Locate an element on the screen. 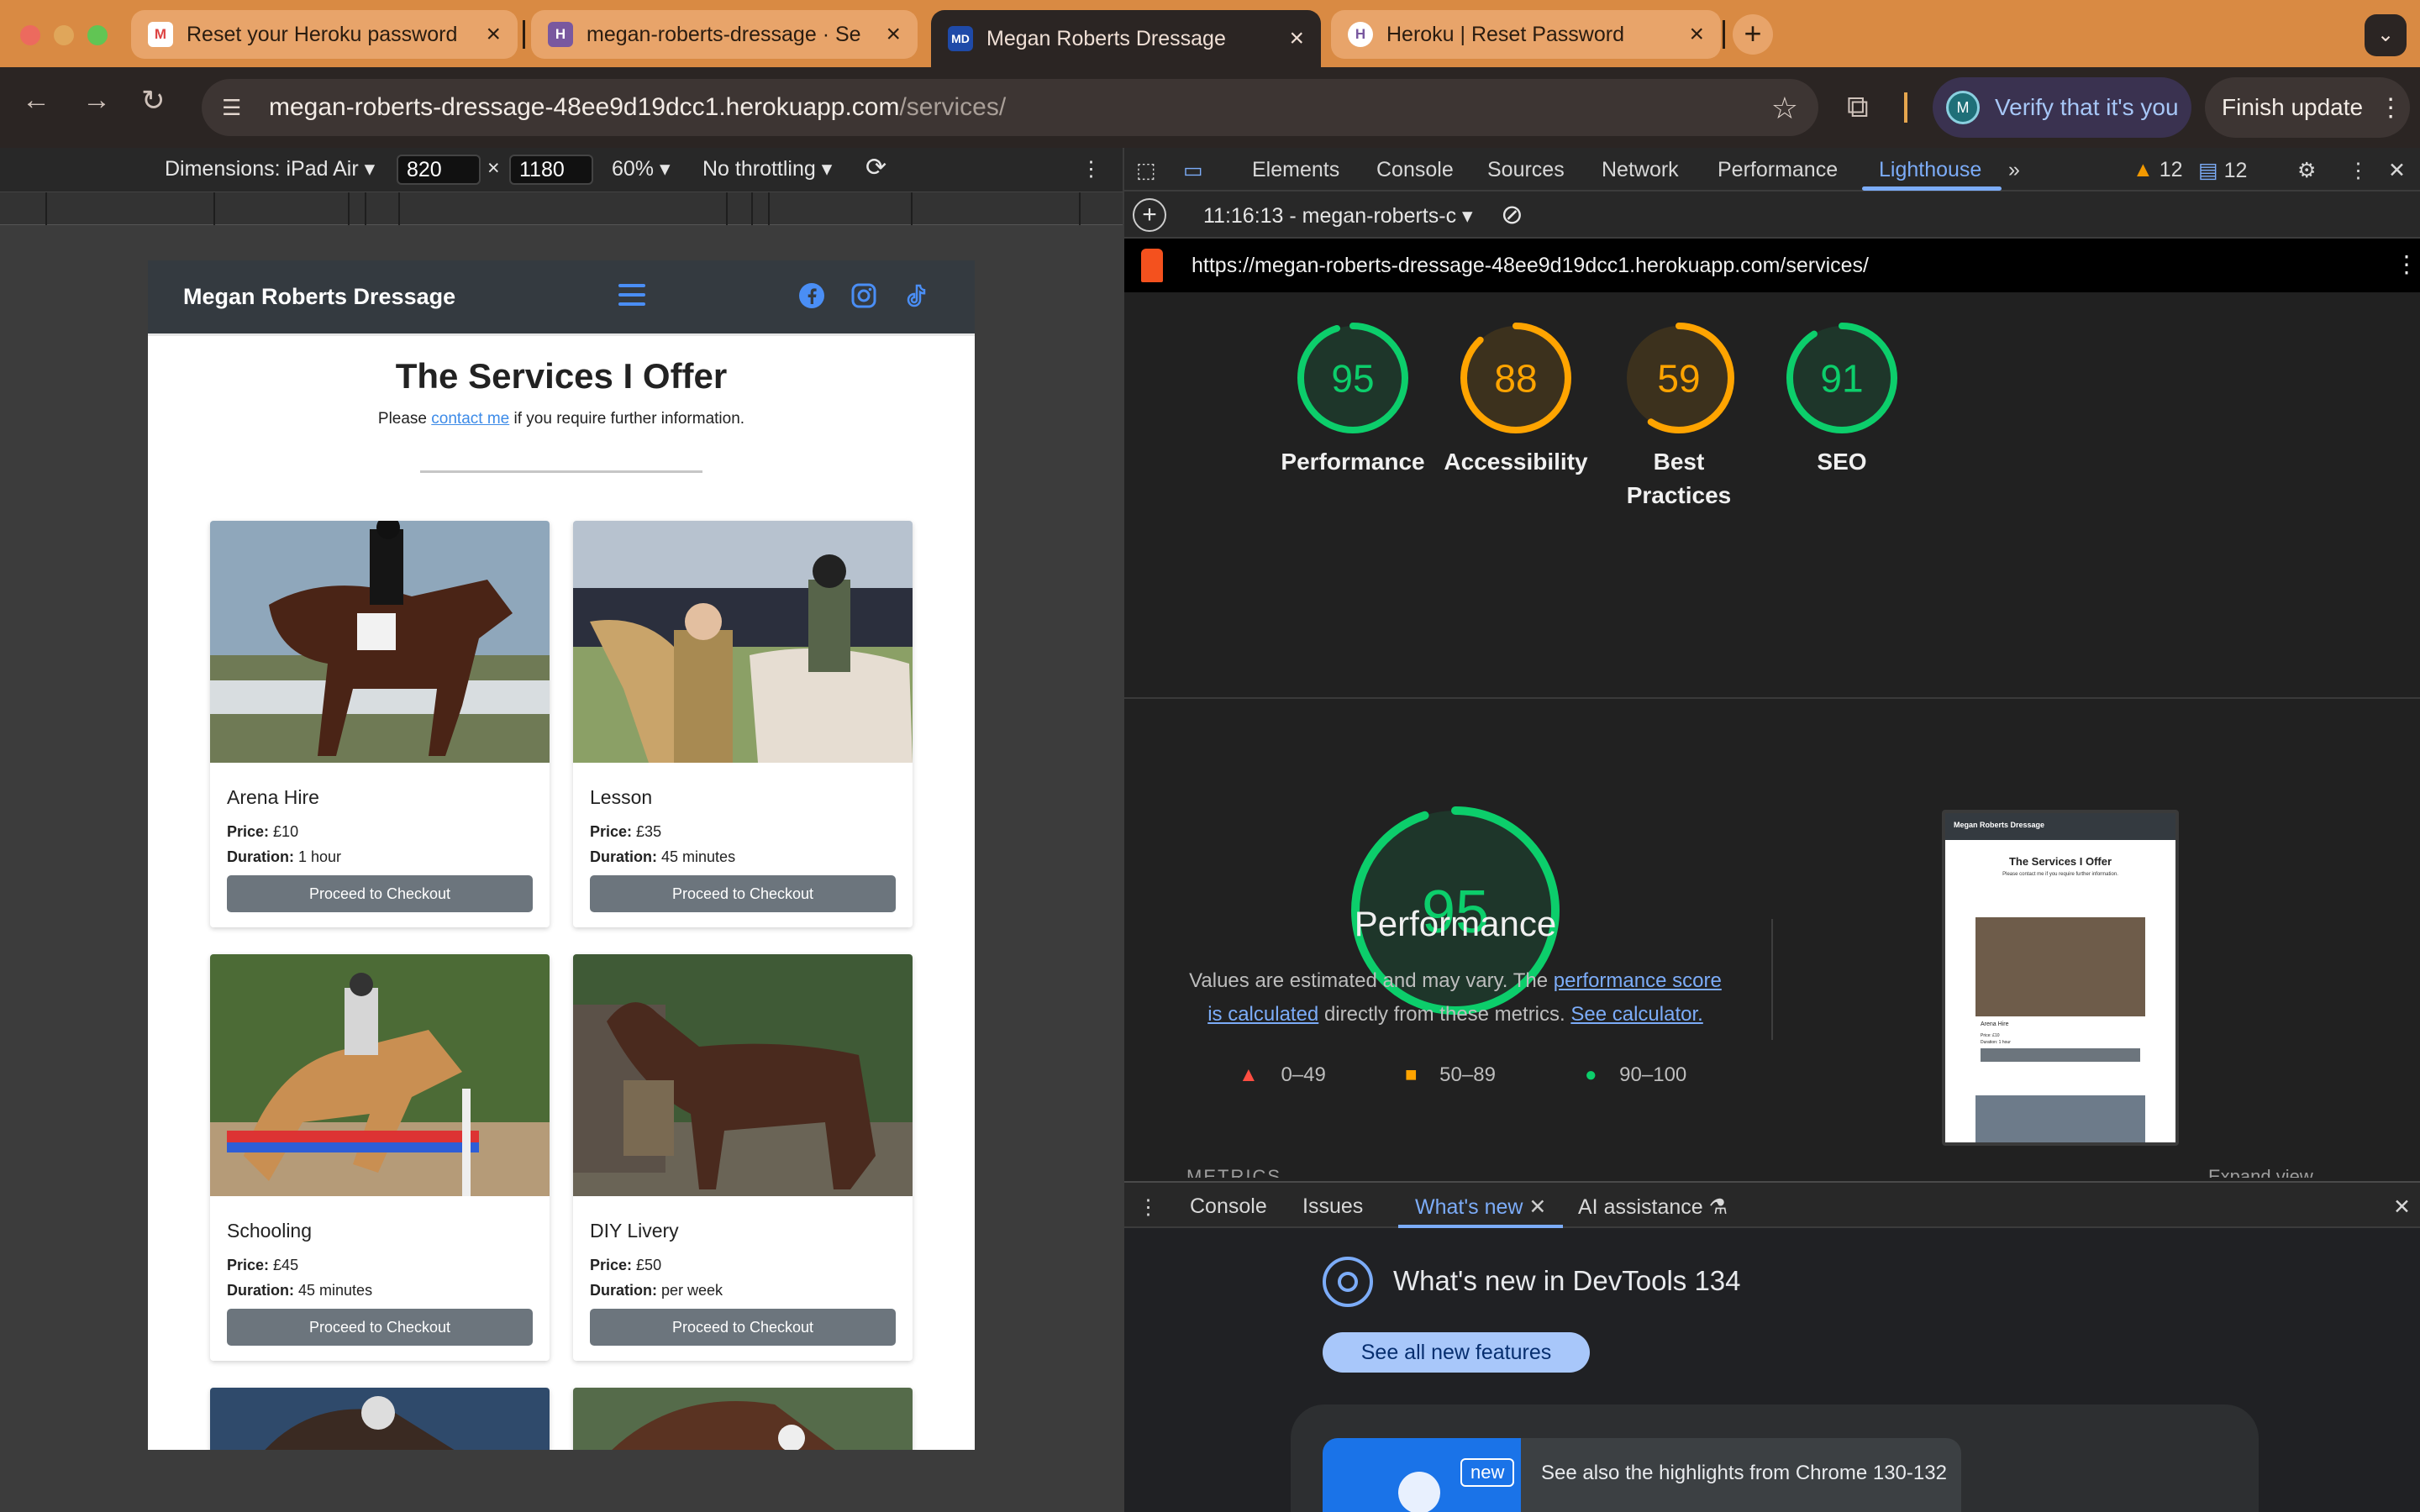 The image size is (2420, 1512). score-value: 91 is located at coordinates (1842, 379).